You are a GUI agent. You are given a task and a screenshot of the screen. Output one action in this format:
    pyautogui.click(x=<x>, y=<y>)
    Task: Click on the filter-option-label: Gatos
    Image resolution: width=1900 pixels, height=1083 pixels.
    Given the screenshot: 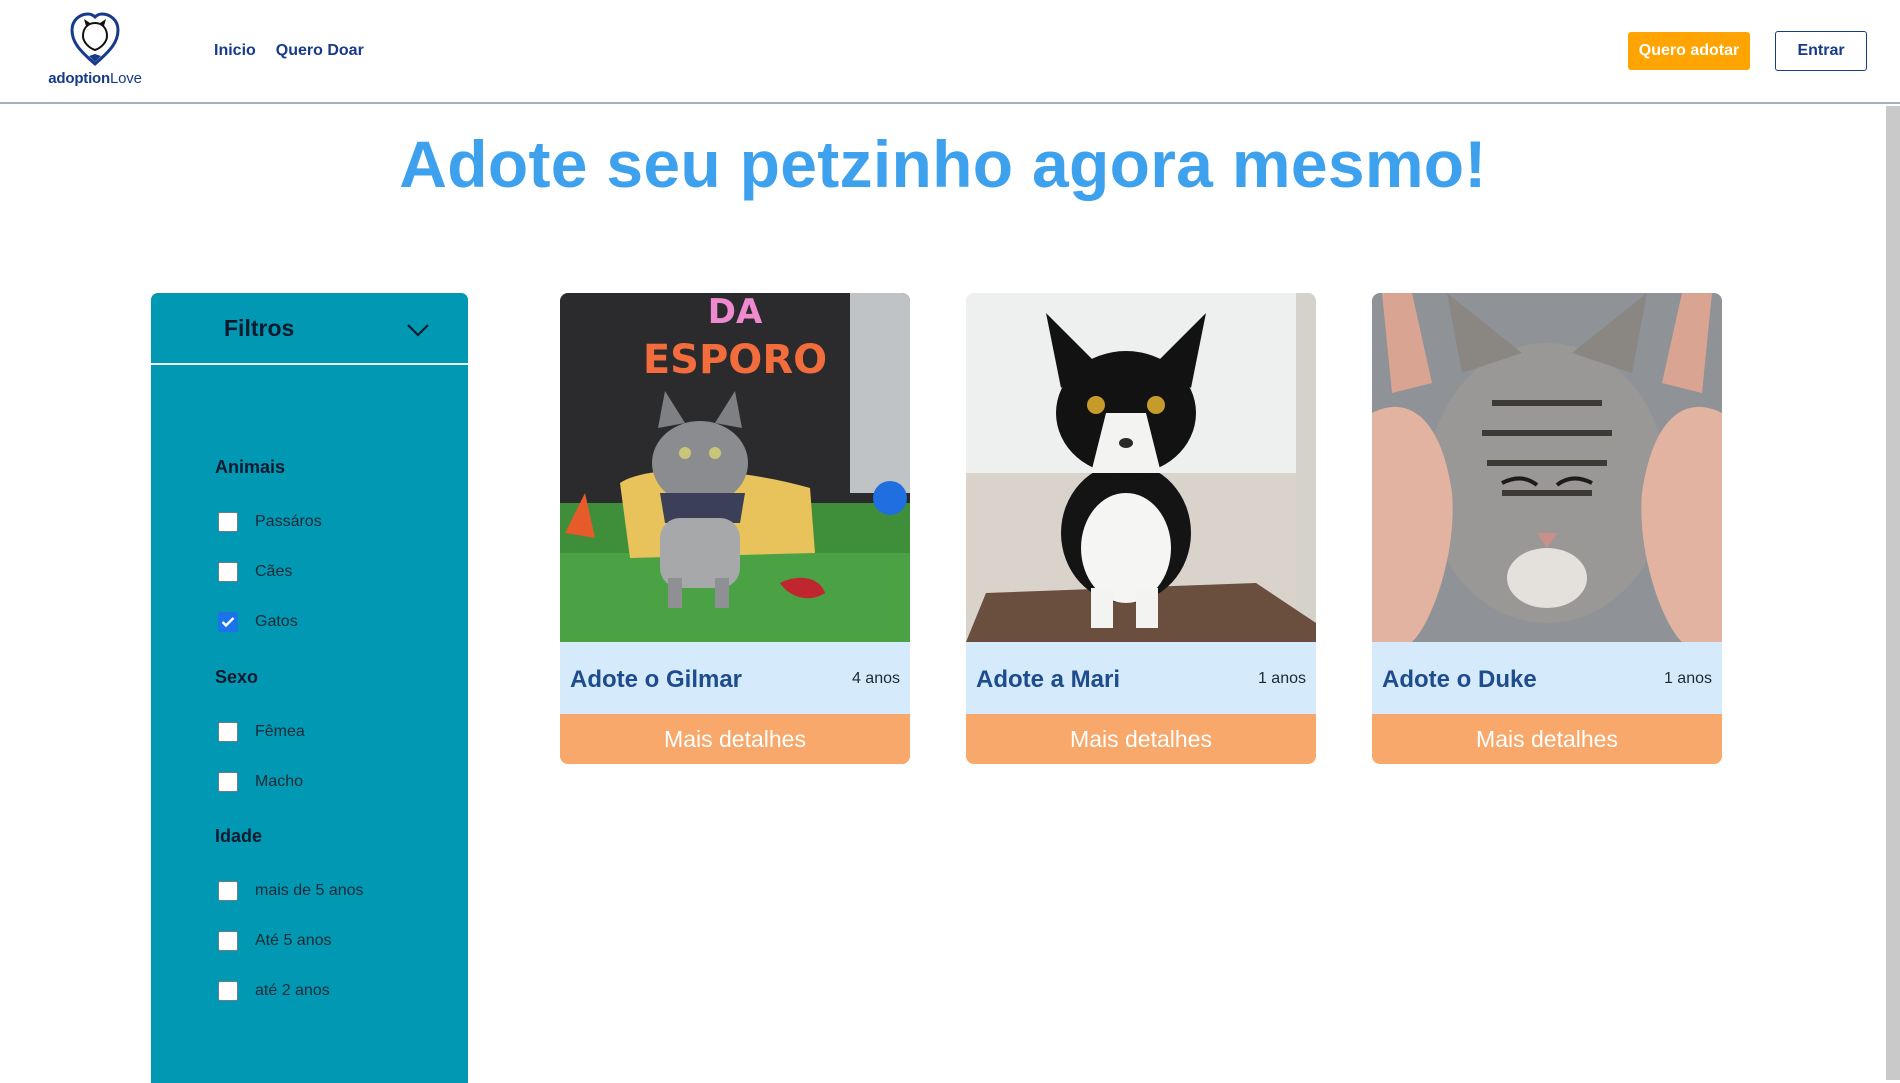 What is the action you would take?
    pyautogui.click(x=276, y=621)
    